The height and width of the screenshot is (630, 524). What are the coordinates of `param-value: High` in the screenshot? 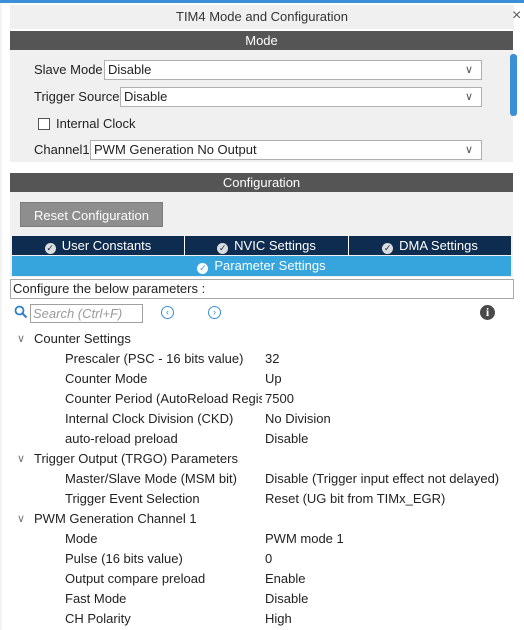 It's located at (278, 618).